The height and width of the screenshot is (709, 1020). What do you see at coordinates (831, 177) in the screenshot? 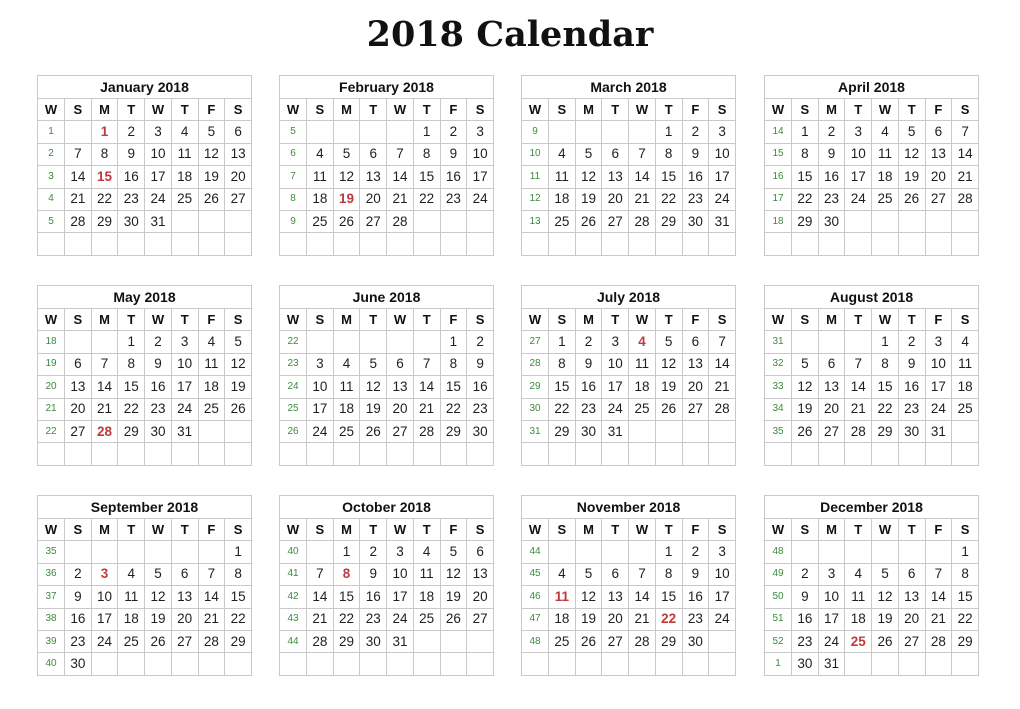
I see `day-cell: 16` at bounding box center [831, 177].